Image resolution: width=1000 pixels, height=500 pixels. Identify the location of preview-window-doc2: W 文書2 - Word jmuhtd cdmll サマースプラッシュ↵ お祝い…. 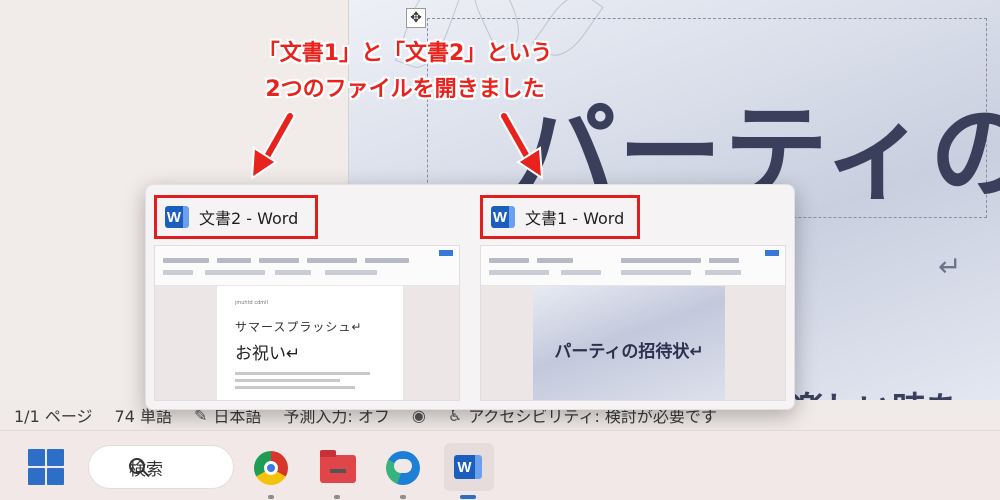
(305, 299).